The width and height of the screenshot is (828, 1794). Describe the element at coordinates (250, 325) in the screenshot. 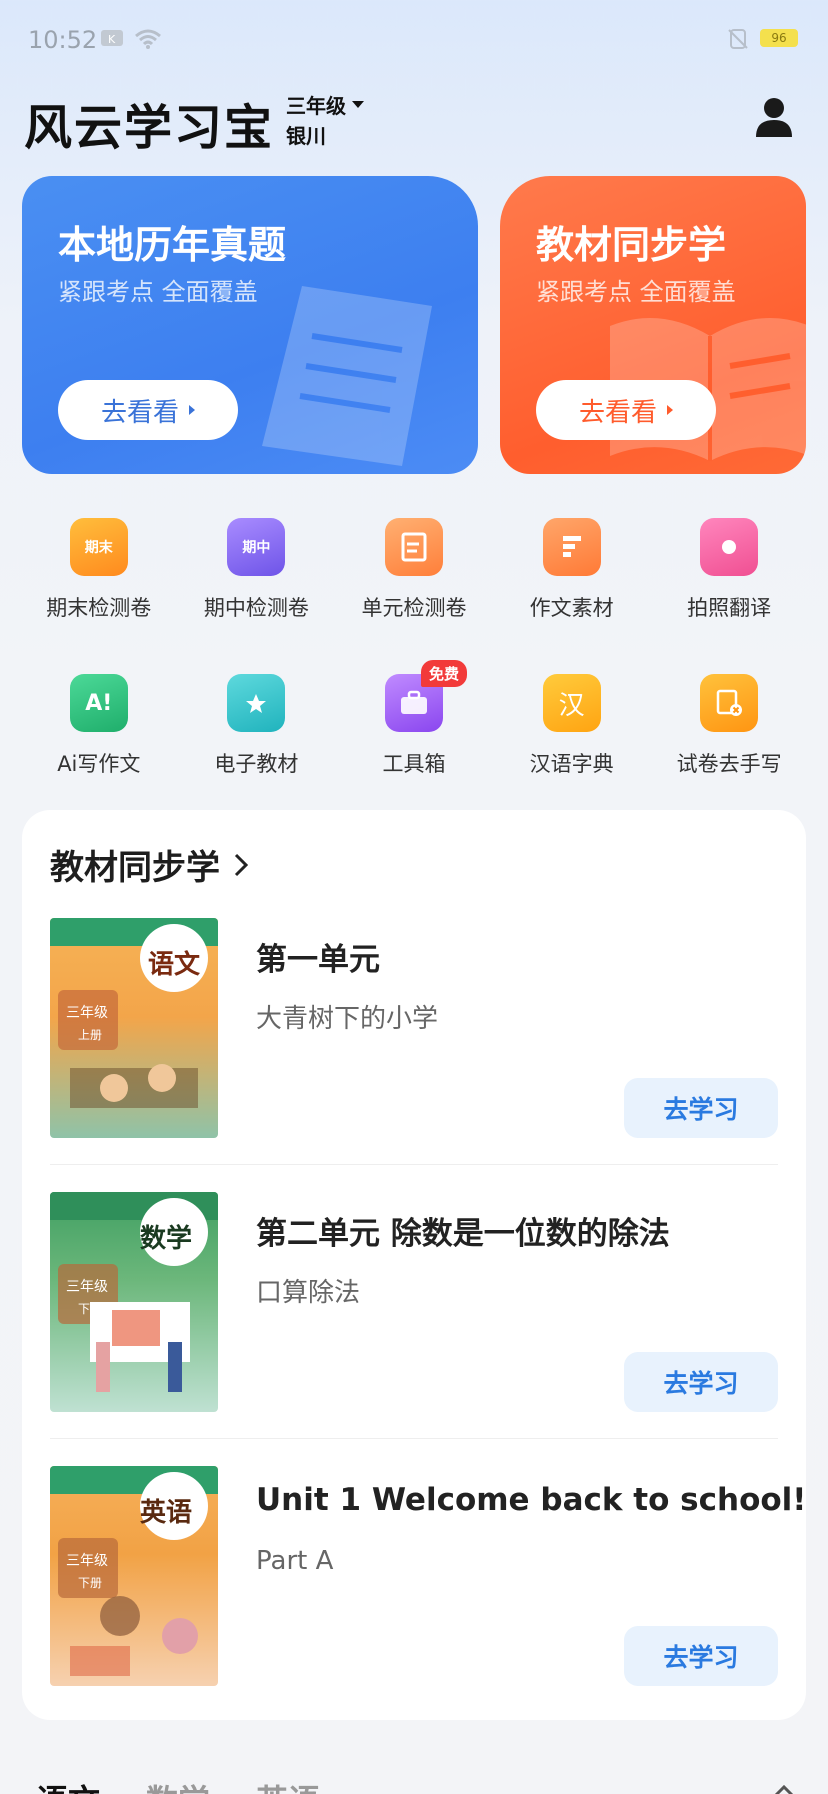

I see `past-exams-banner: 本地历年真题 紧跟考点 全面覆盖 去看看` at that location.